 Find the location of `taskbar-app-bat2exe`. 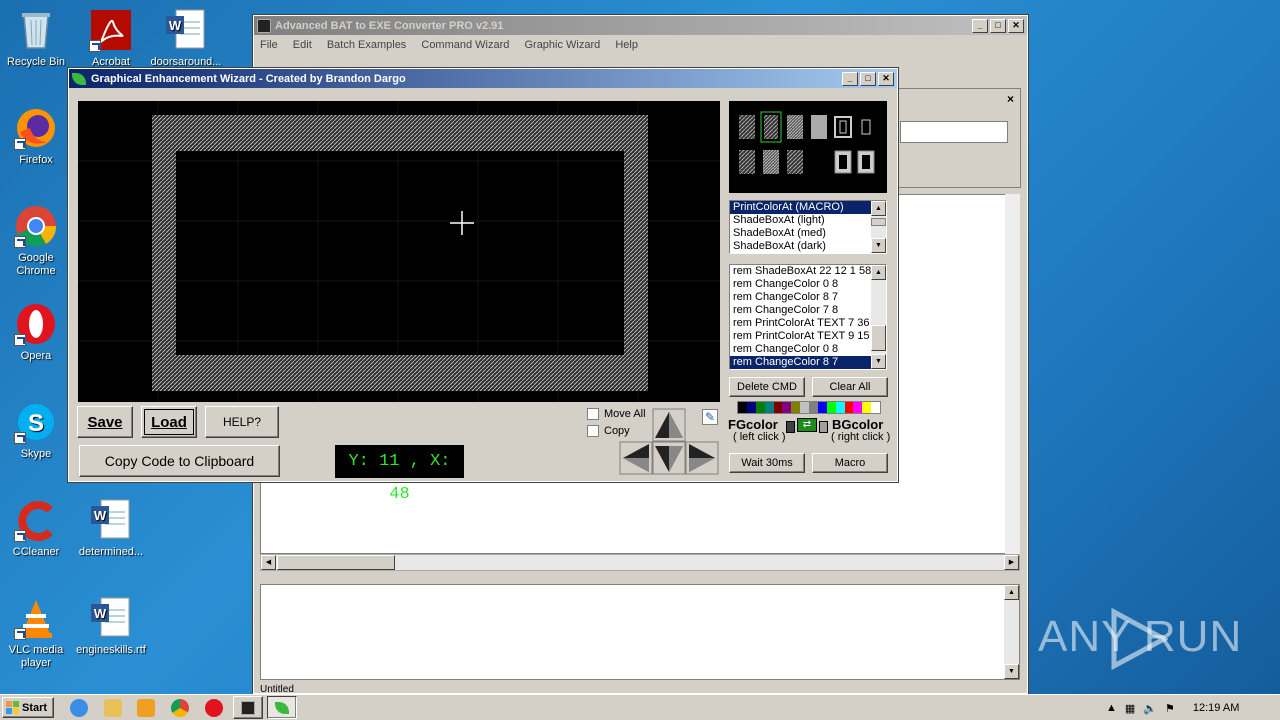

taskbar-app-bat2exe is located at coordinates (248, 707).